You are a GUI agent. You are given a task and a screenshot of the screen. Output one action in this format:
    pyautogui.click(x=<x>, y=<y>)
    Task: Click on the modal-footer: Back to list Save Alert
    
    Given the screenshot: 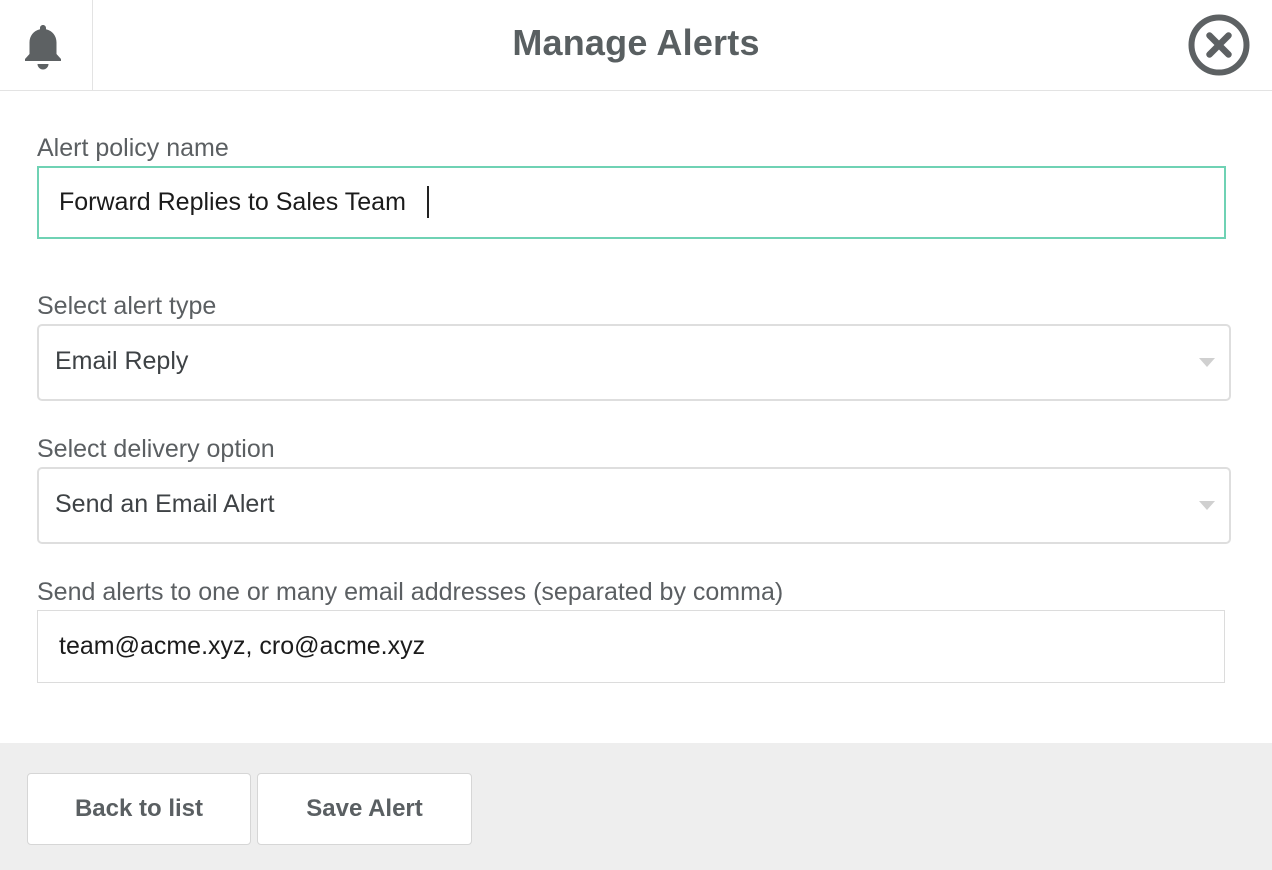 What is the action you would take?
    pyautogui.click(x=636, y=806)
    